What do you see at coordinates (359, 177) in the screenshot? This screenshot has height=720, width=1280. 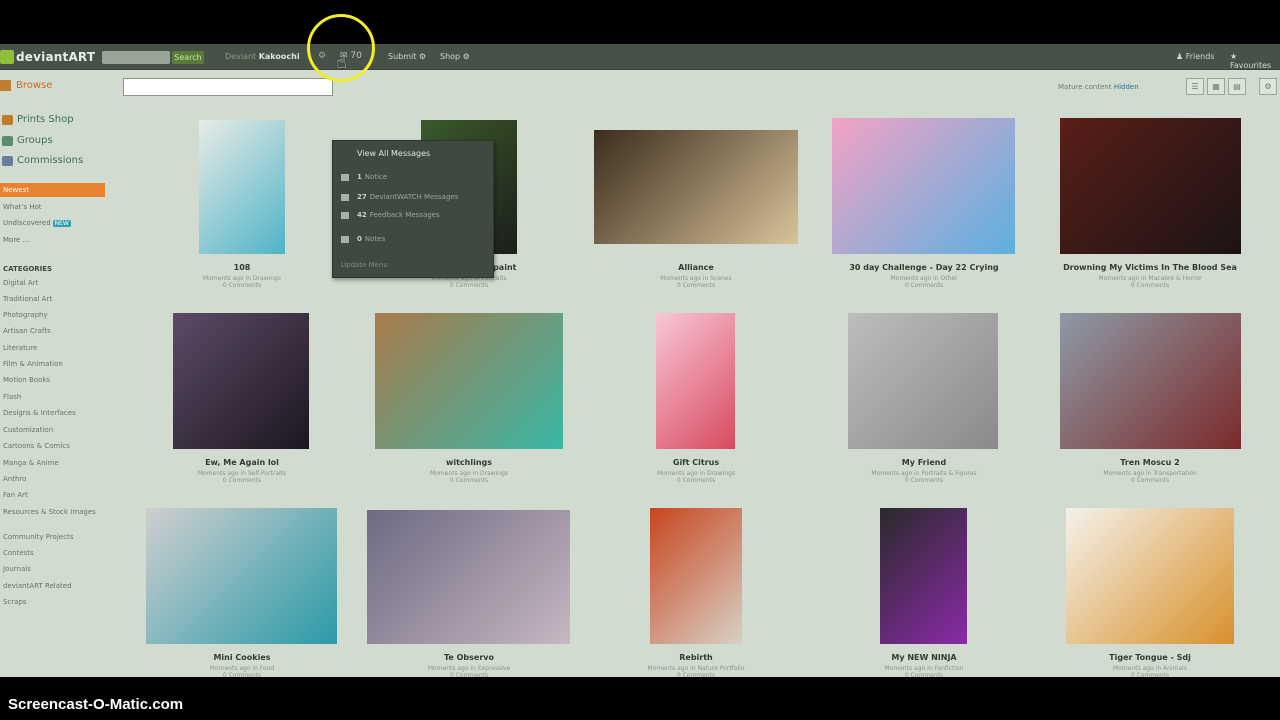 I see `item-count: 1` at bounding box center [359, 177].